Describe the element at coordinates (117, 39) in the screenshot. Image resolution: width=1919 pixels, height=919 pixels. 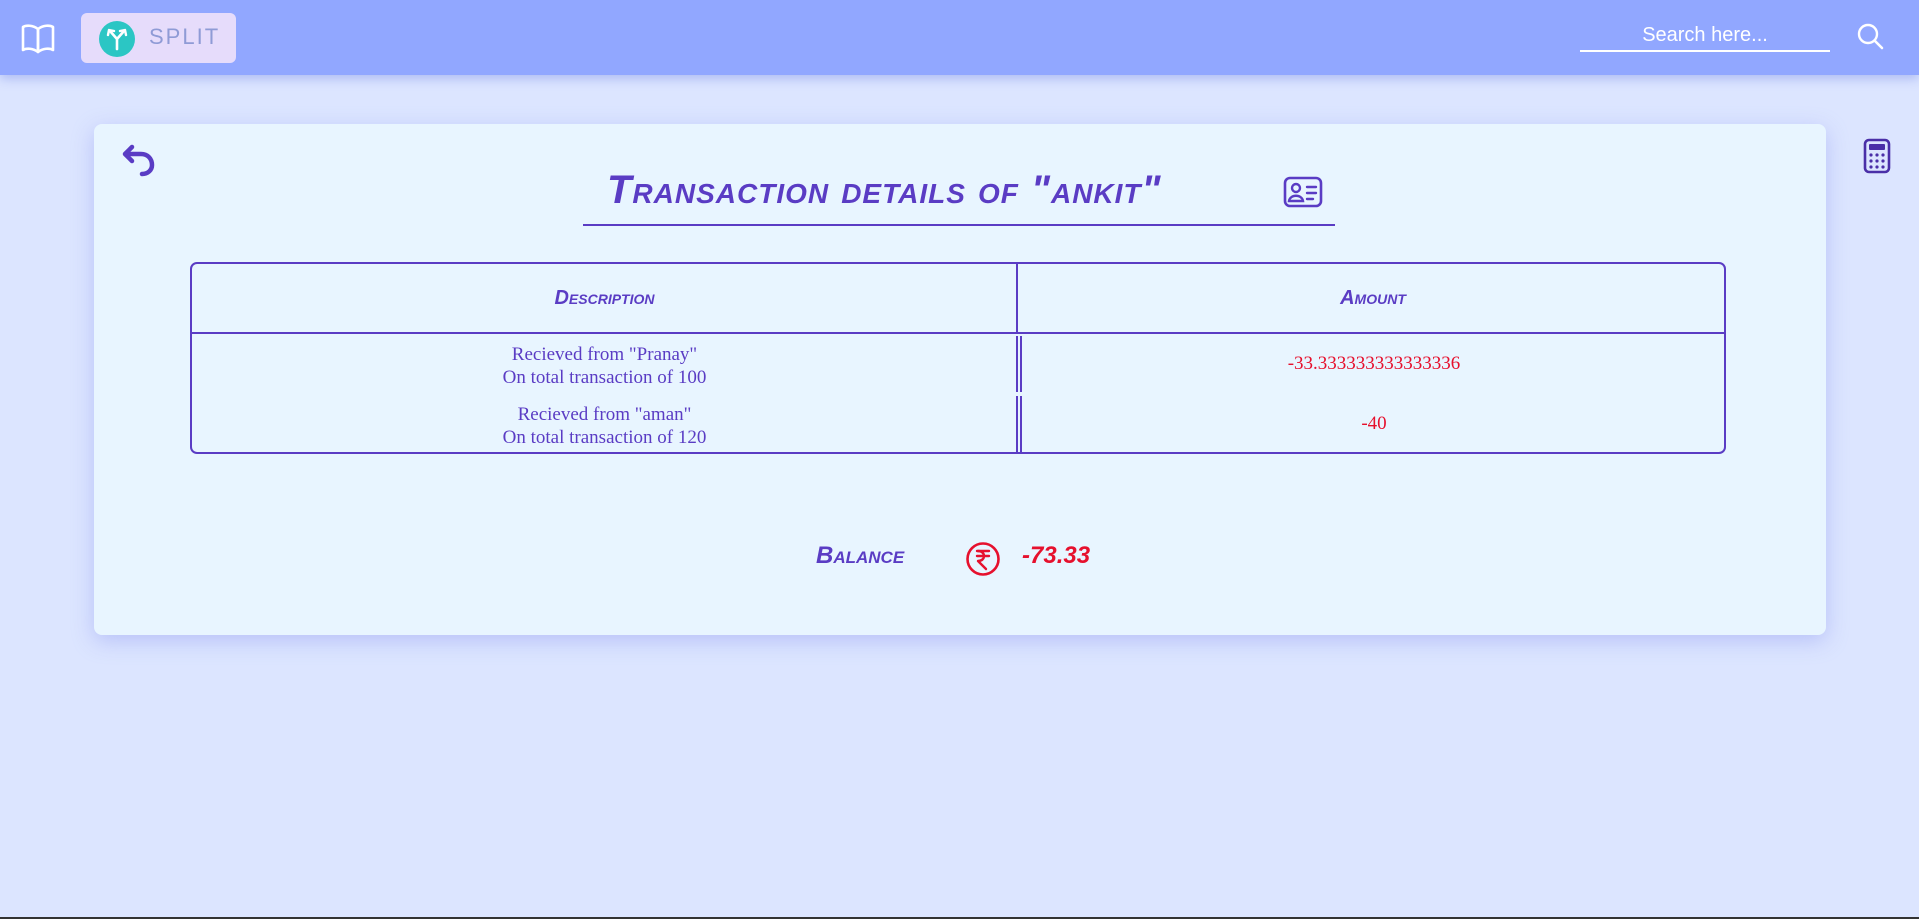
I see `brand-logo-icon` at that location.